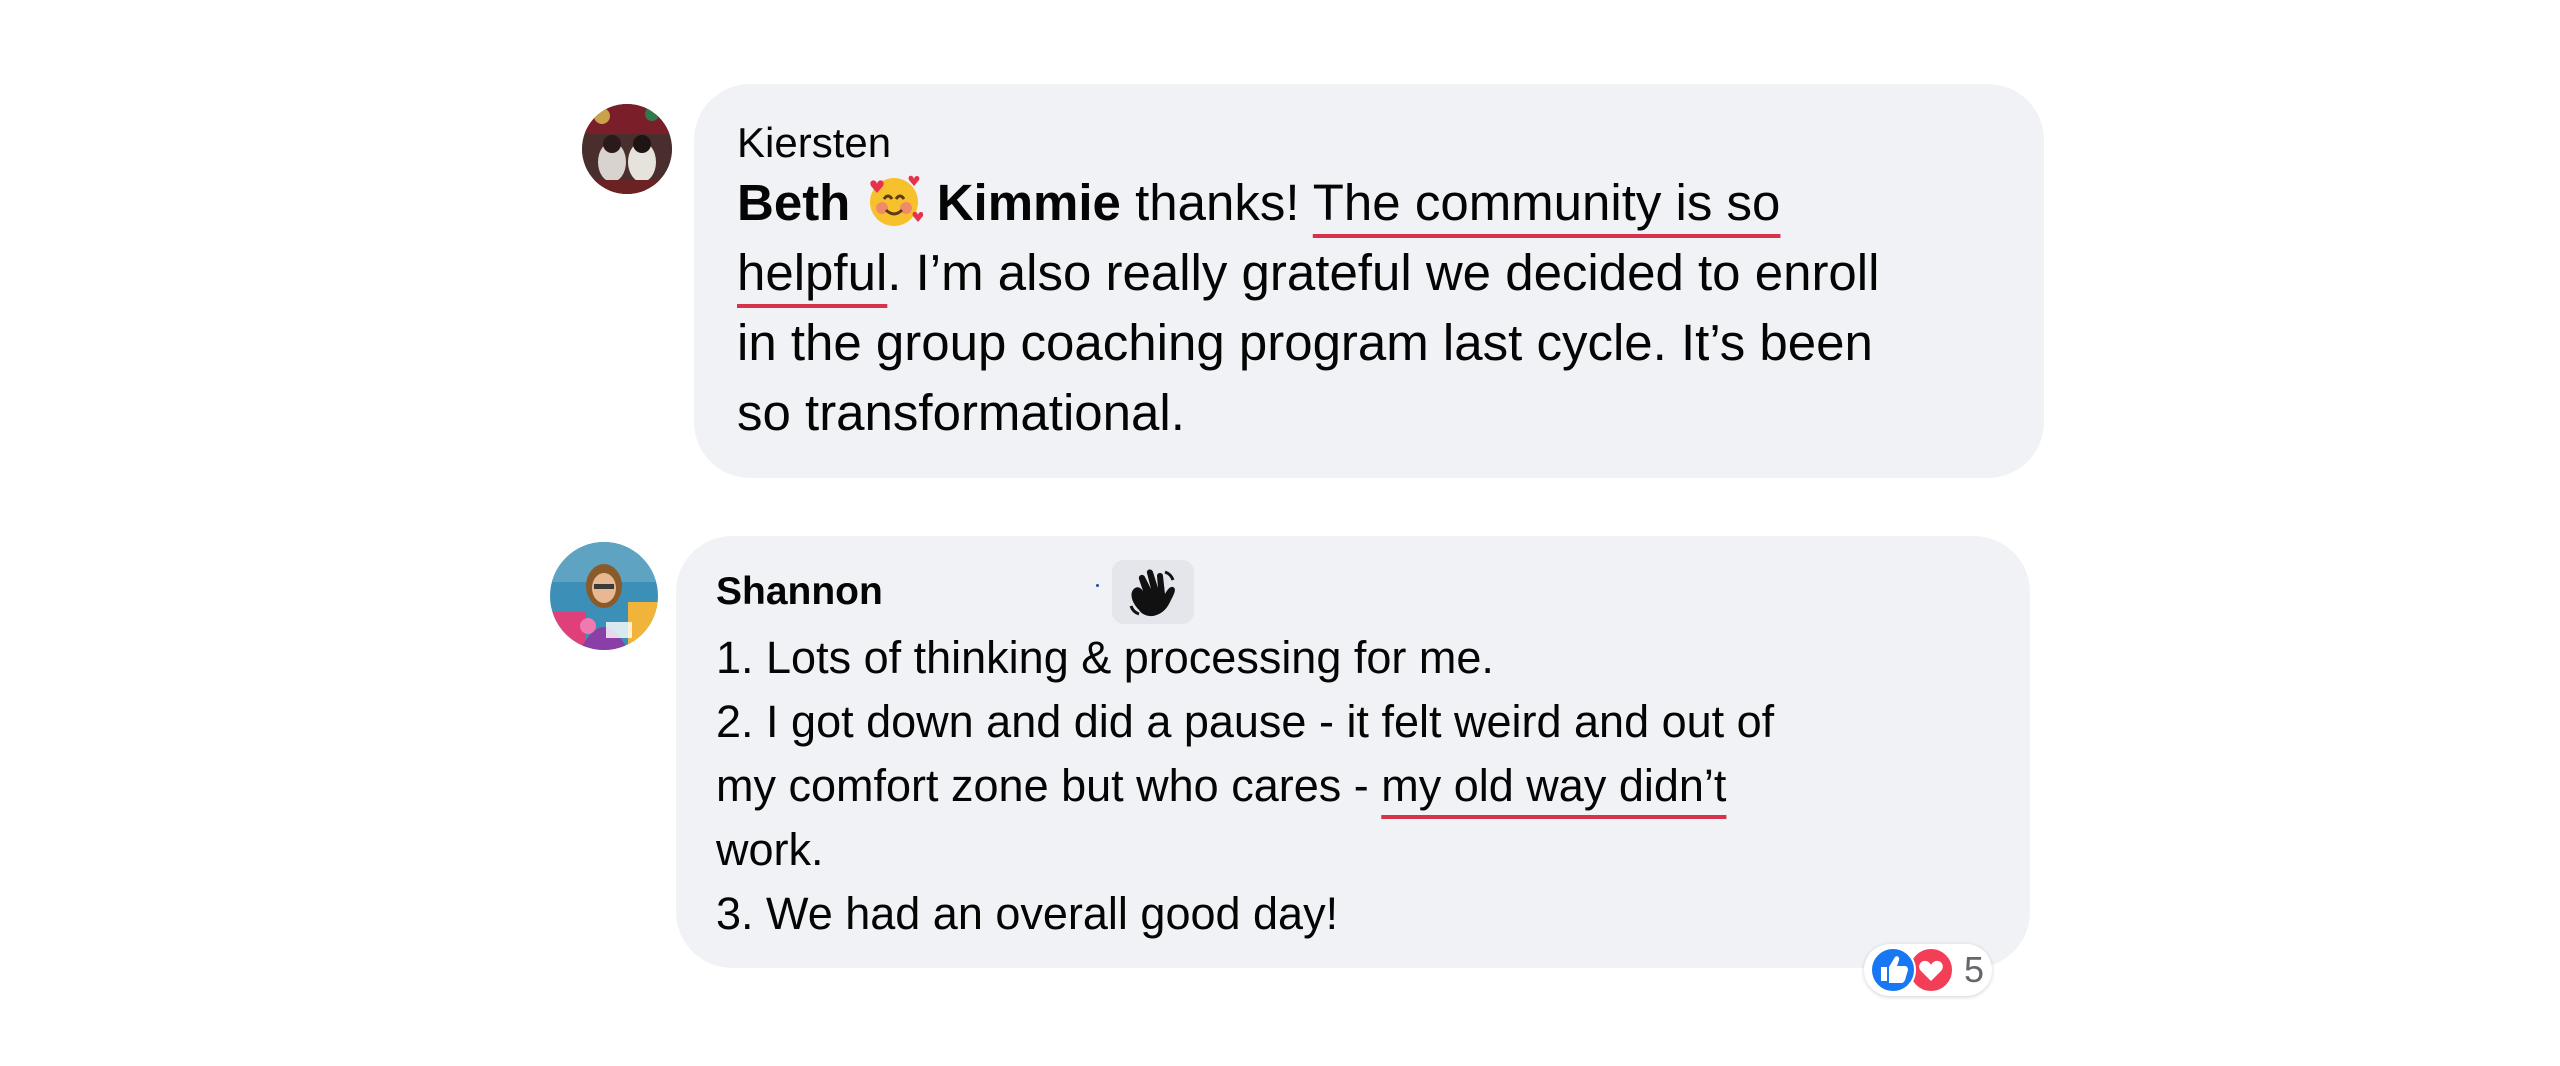 The height and width of the screenshot is (1066, 2560). What do you see at coordinates (961, 412) in the screenshot?
I see `text-line: so transformational.` at bounding box center [961, 412].